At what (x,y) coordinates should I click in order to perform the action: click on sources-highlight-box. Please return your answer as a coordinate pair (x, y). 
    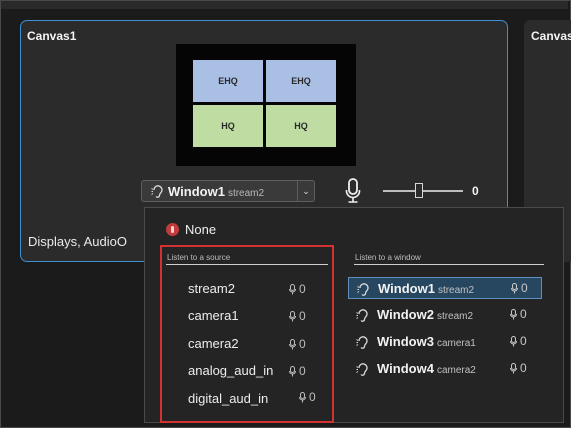
    Looking at the image, I should click on (247, 334).